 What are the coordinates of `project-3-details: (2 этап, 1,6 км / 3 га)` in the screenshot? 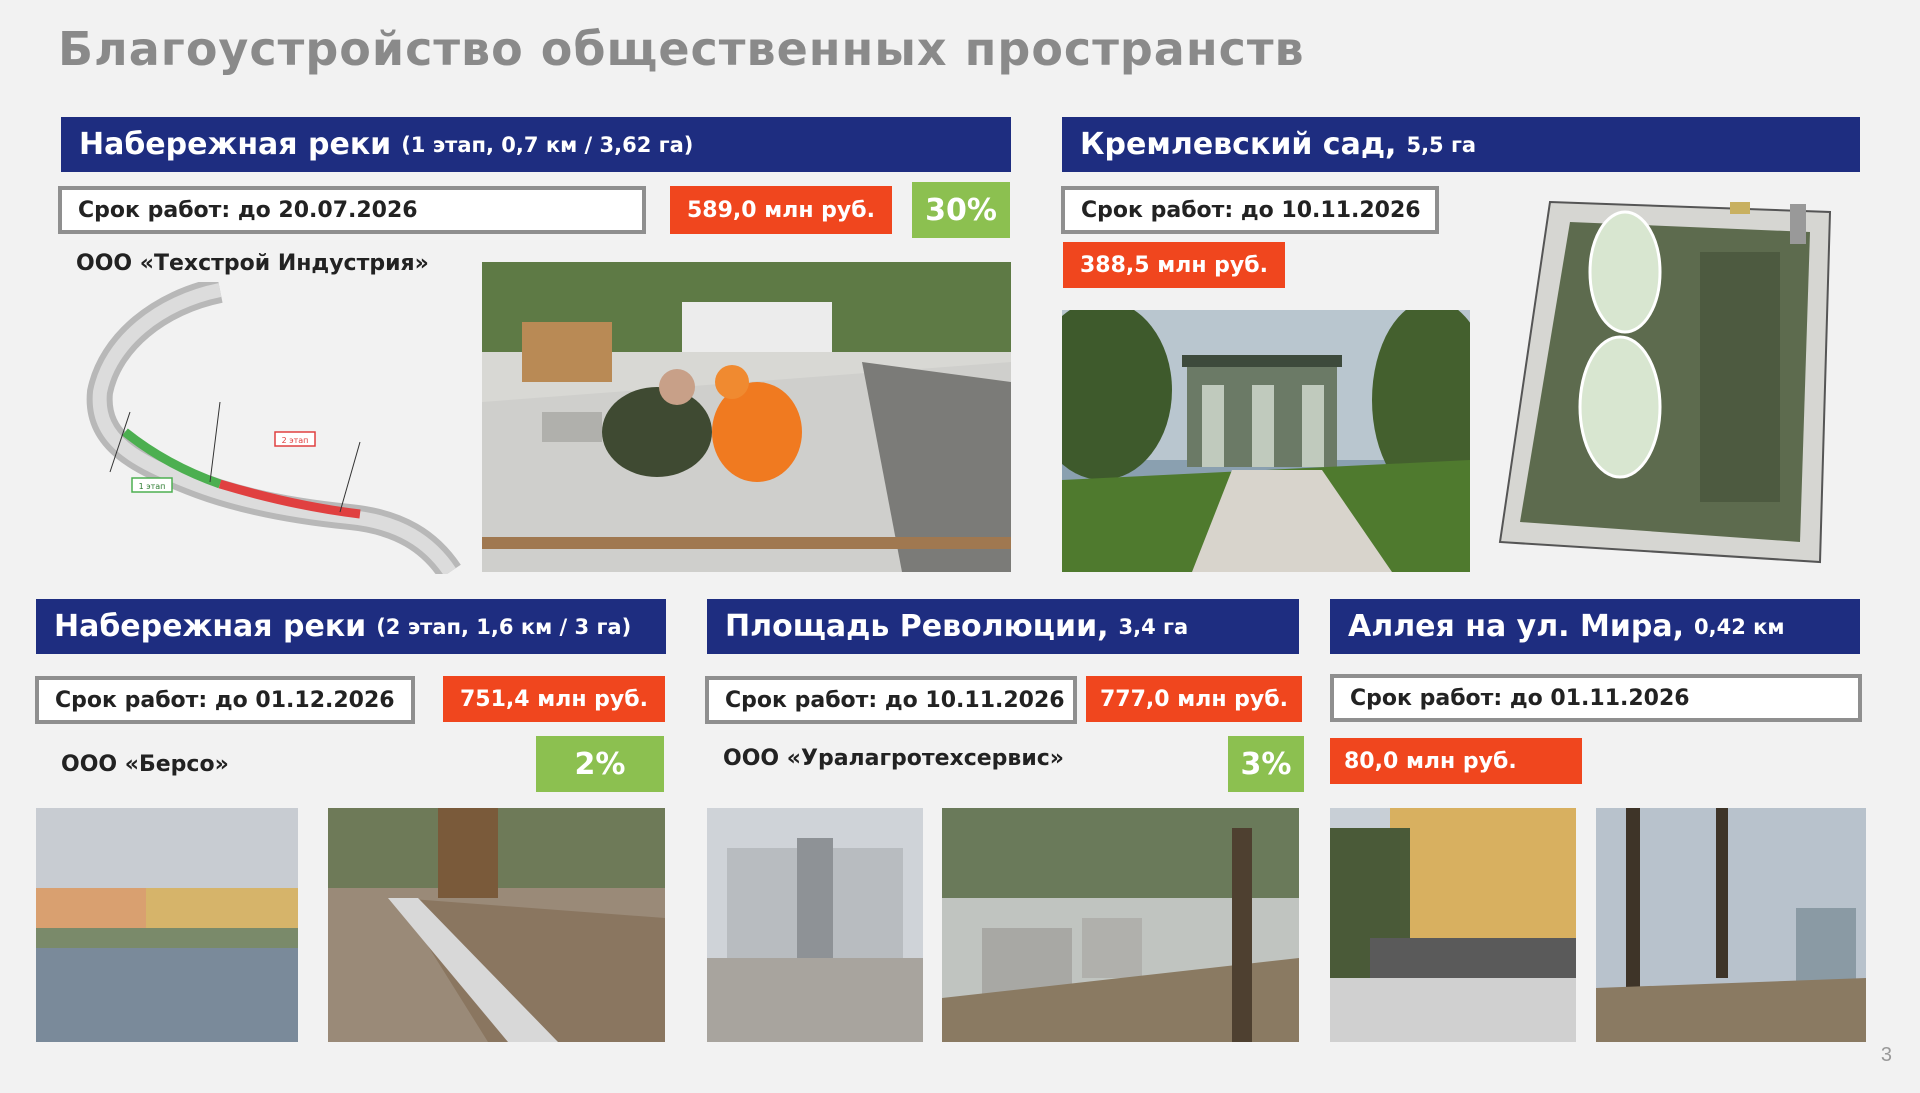 It's located at (504, 626).